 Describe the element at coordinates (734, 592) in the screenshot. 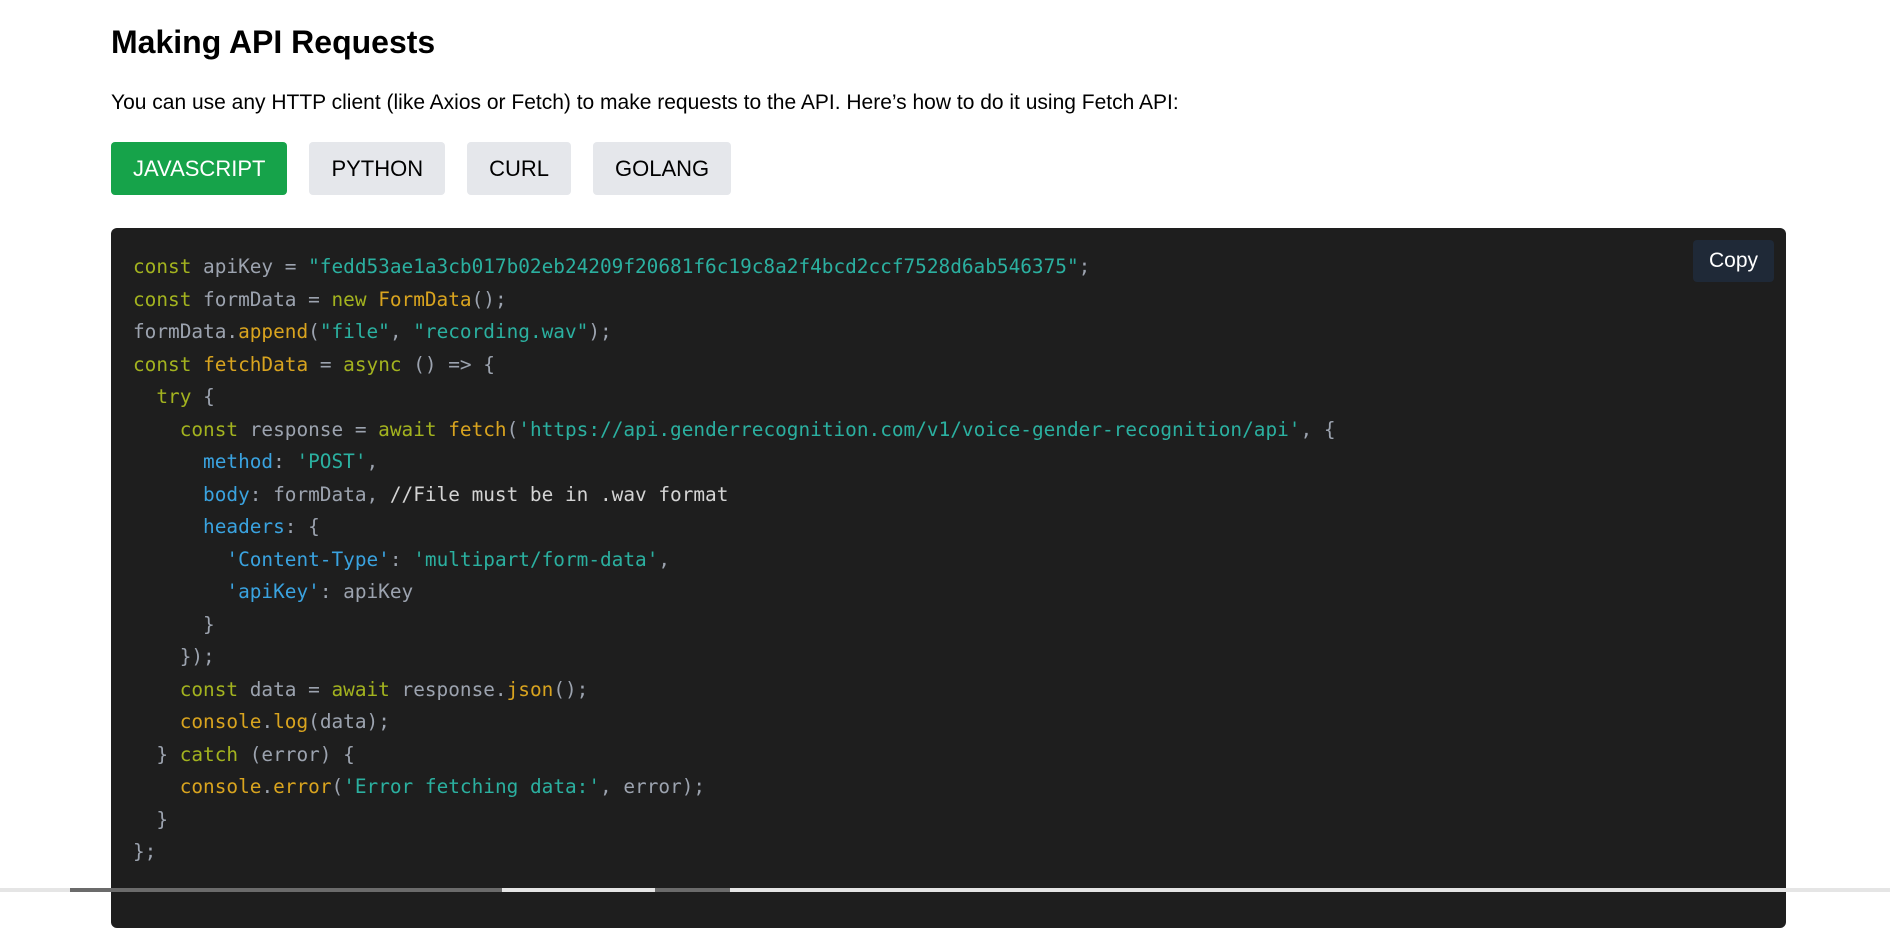

I see `code-line: 'apiKey': apiKey` at that location.